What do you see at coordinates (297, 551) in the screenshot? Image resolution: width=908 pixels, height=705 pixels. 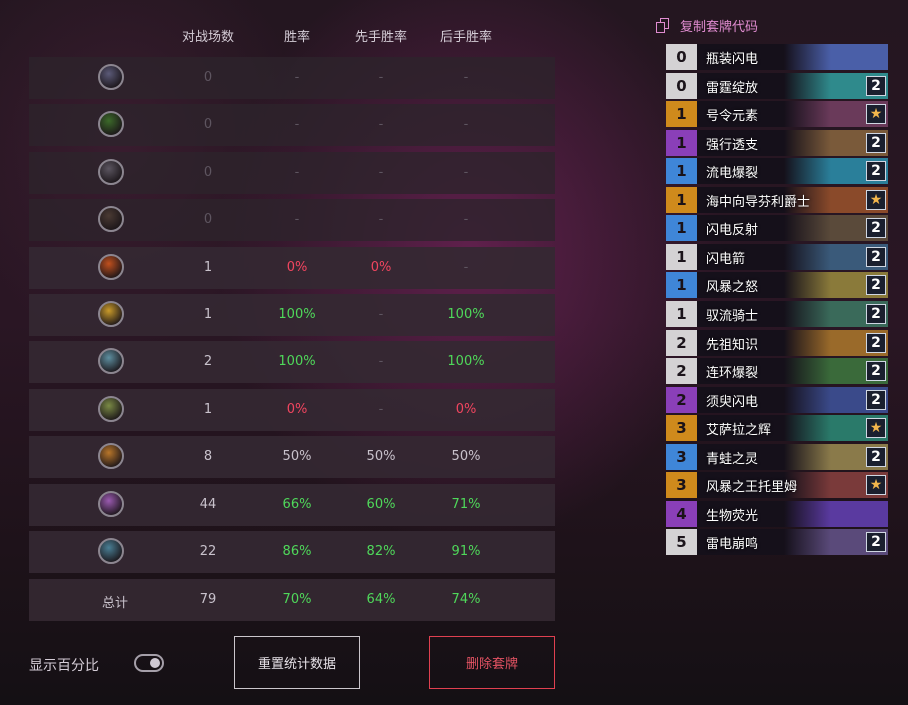 I see `winrate-cell: 86%` at bounding box center [297, 551].